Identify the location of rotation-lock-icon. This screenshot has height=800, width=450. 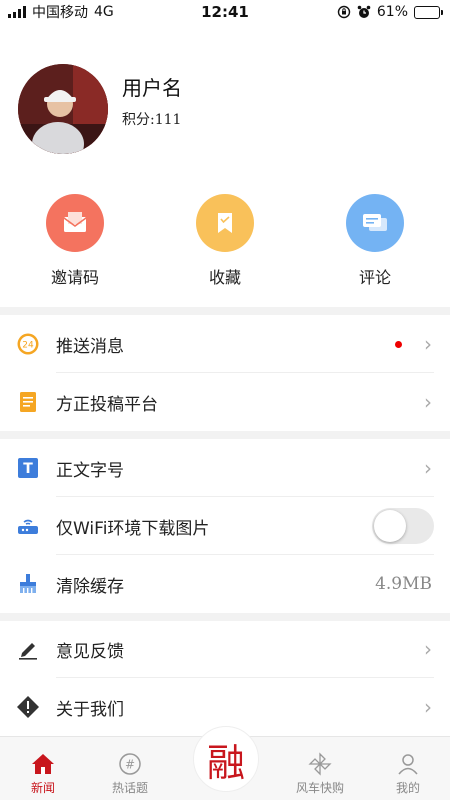
(344, 12).